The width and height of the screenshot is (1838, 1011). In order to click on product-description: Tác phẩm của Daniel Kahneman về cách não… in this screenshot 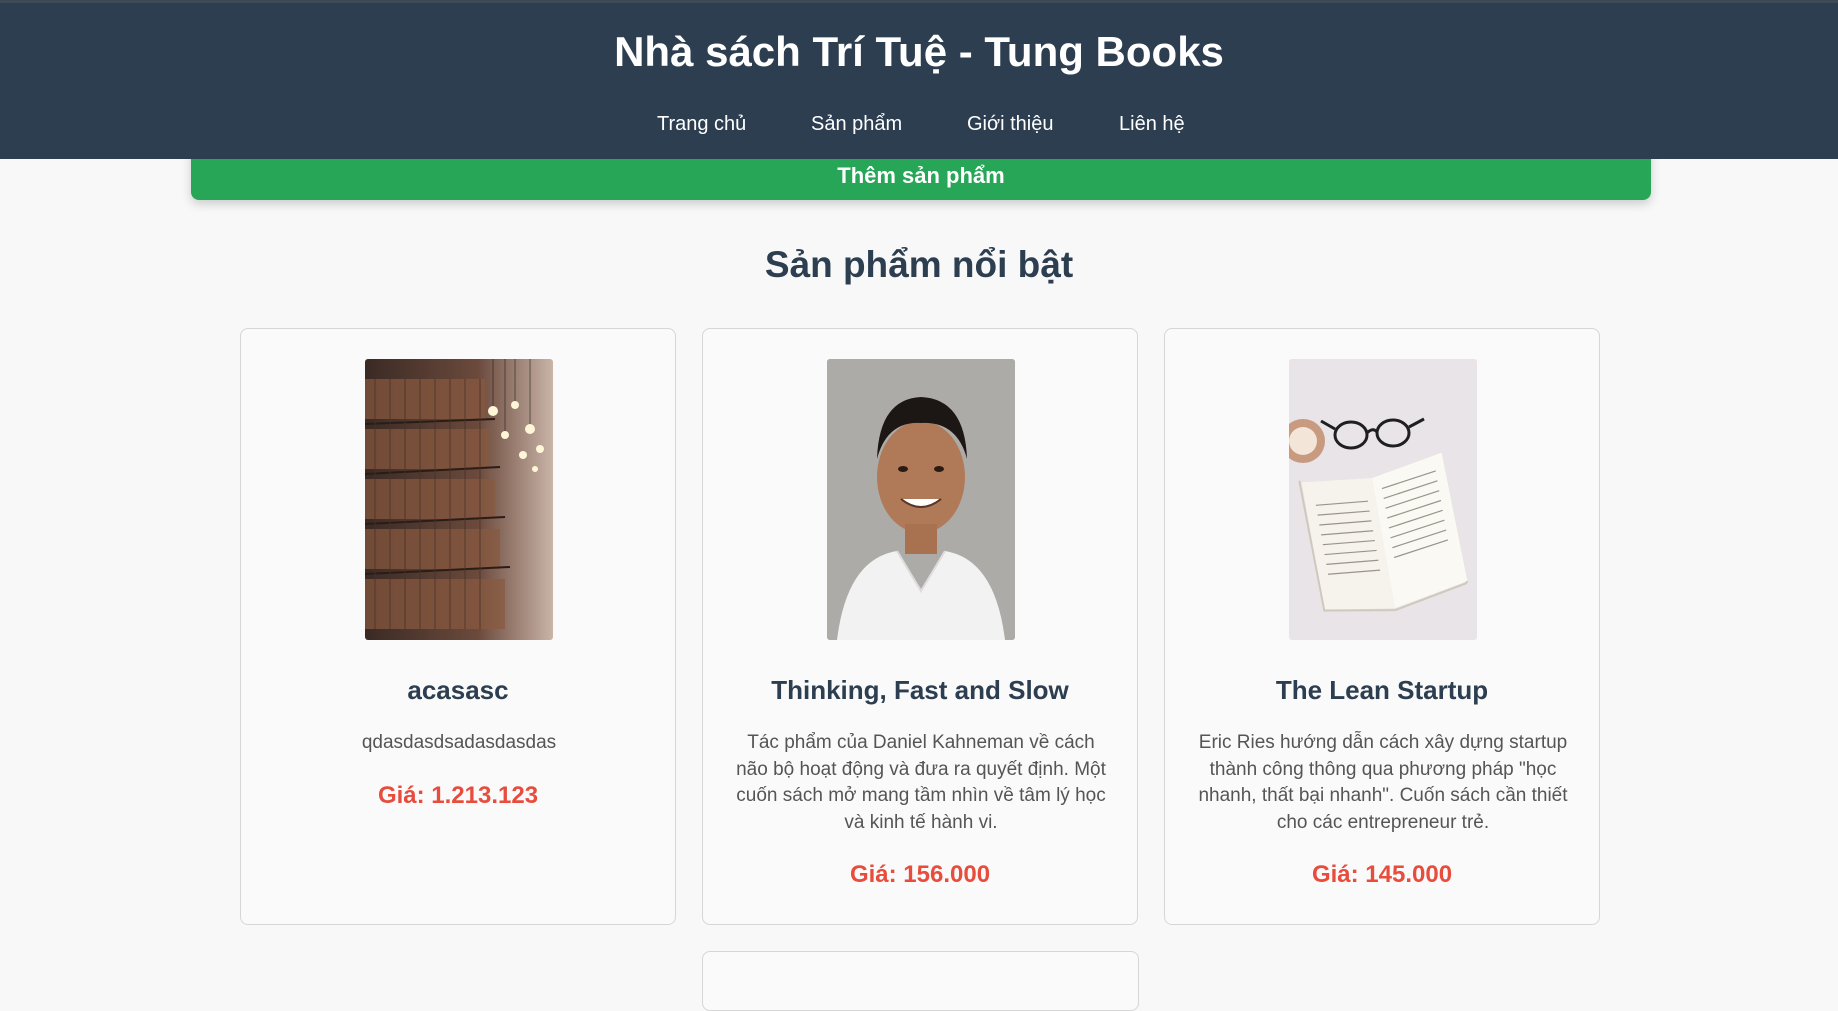, I will do `click(921, 782)`.